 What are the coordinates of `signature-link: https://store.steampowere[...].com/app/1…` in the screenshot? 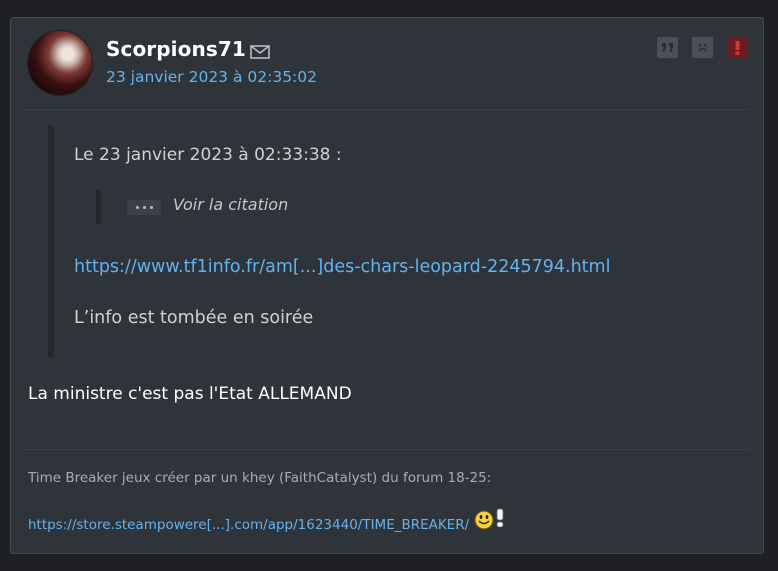 It's located at (248, 525).